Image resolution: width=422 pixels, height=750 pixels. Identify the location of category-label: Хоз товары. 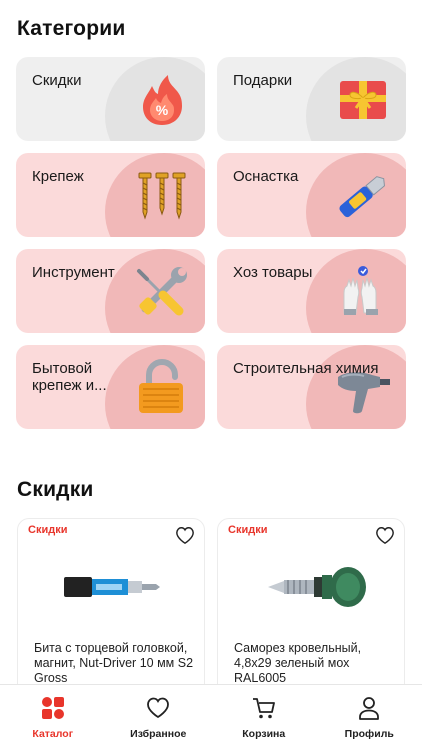
(273, 272).